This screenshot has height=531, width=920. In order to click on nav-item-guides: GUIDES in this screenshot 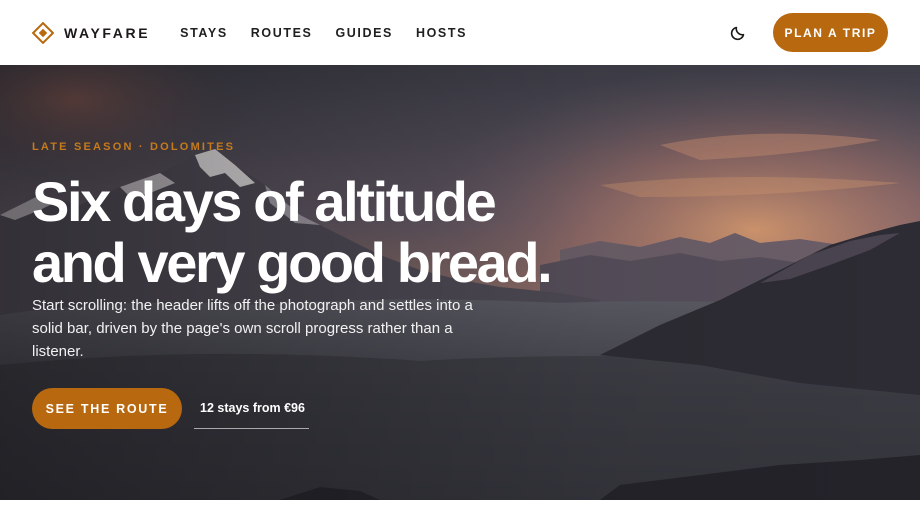, I will do `click(364, 33)`.